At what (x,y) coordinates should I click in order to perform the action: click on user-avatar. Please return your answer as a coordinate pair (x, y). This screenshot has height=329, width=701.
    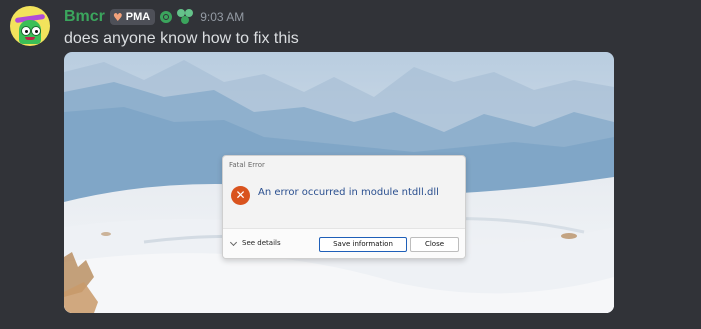
    Looking at the image, I should click on (30, 26).